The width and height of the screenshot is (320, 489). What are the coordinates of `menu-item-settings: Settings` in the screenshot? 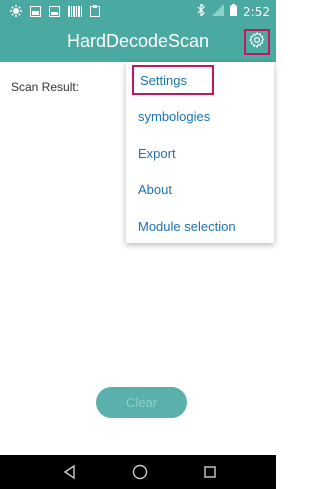 It's located at (173, 80).